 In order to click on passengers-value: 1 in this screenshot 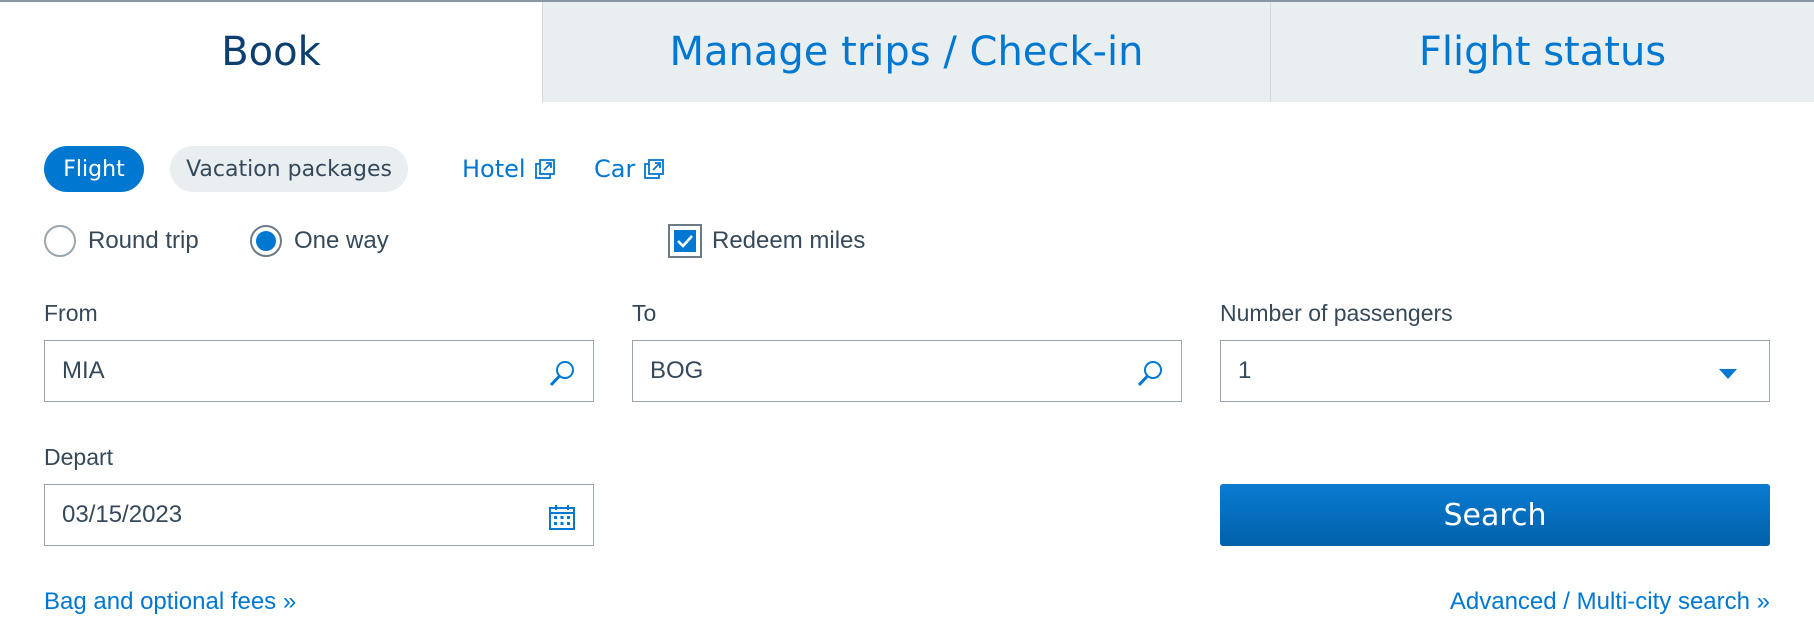, I will do `click(1245, 370)`.